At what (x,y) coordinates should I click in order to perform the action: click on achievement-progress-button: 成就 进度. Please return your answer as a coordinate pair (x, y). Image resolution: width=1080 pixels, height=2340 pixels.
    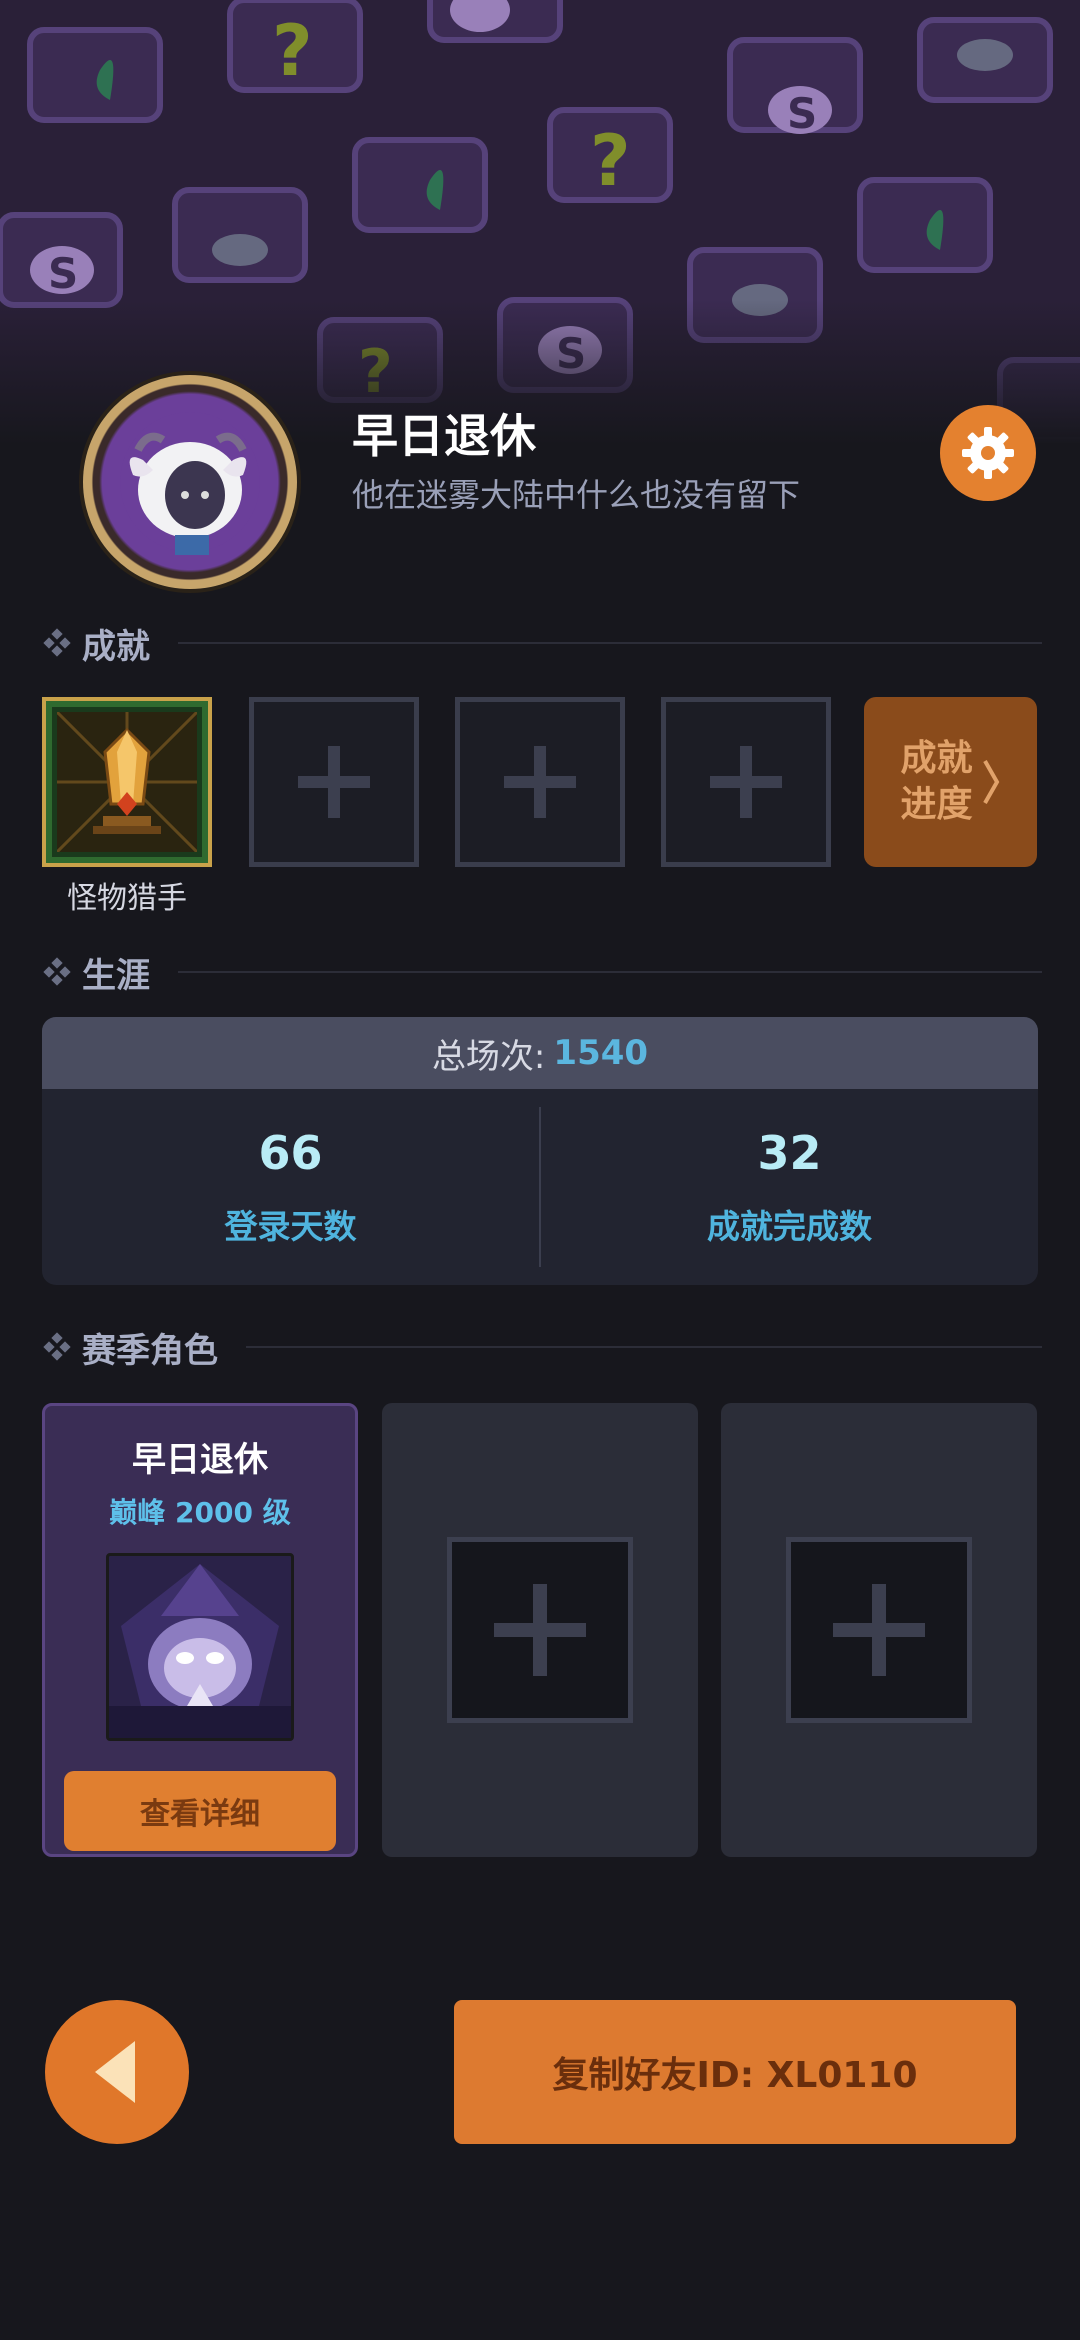
    Looking at the image, I should click on (950, 782).